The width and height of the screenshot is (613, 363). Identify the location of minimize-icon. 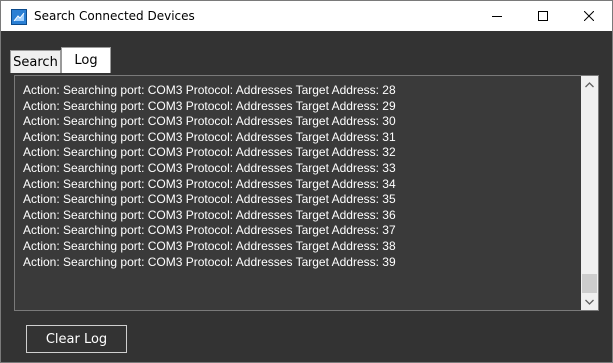
(497, 16).